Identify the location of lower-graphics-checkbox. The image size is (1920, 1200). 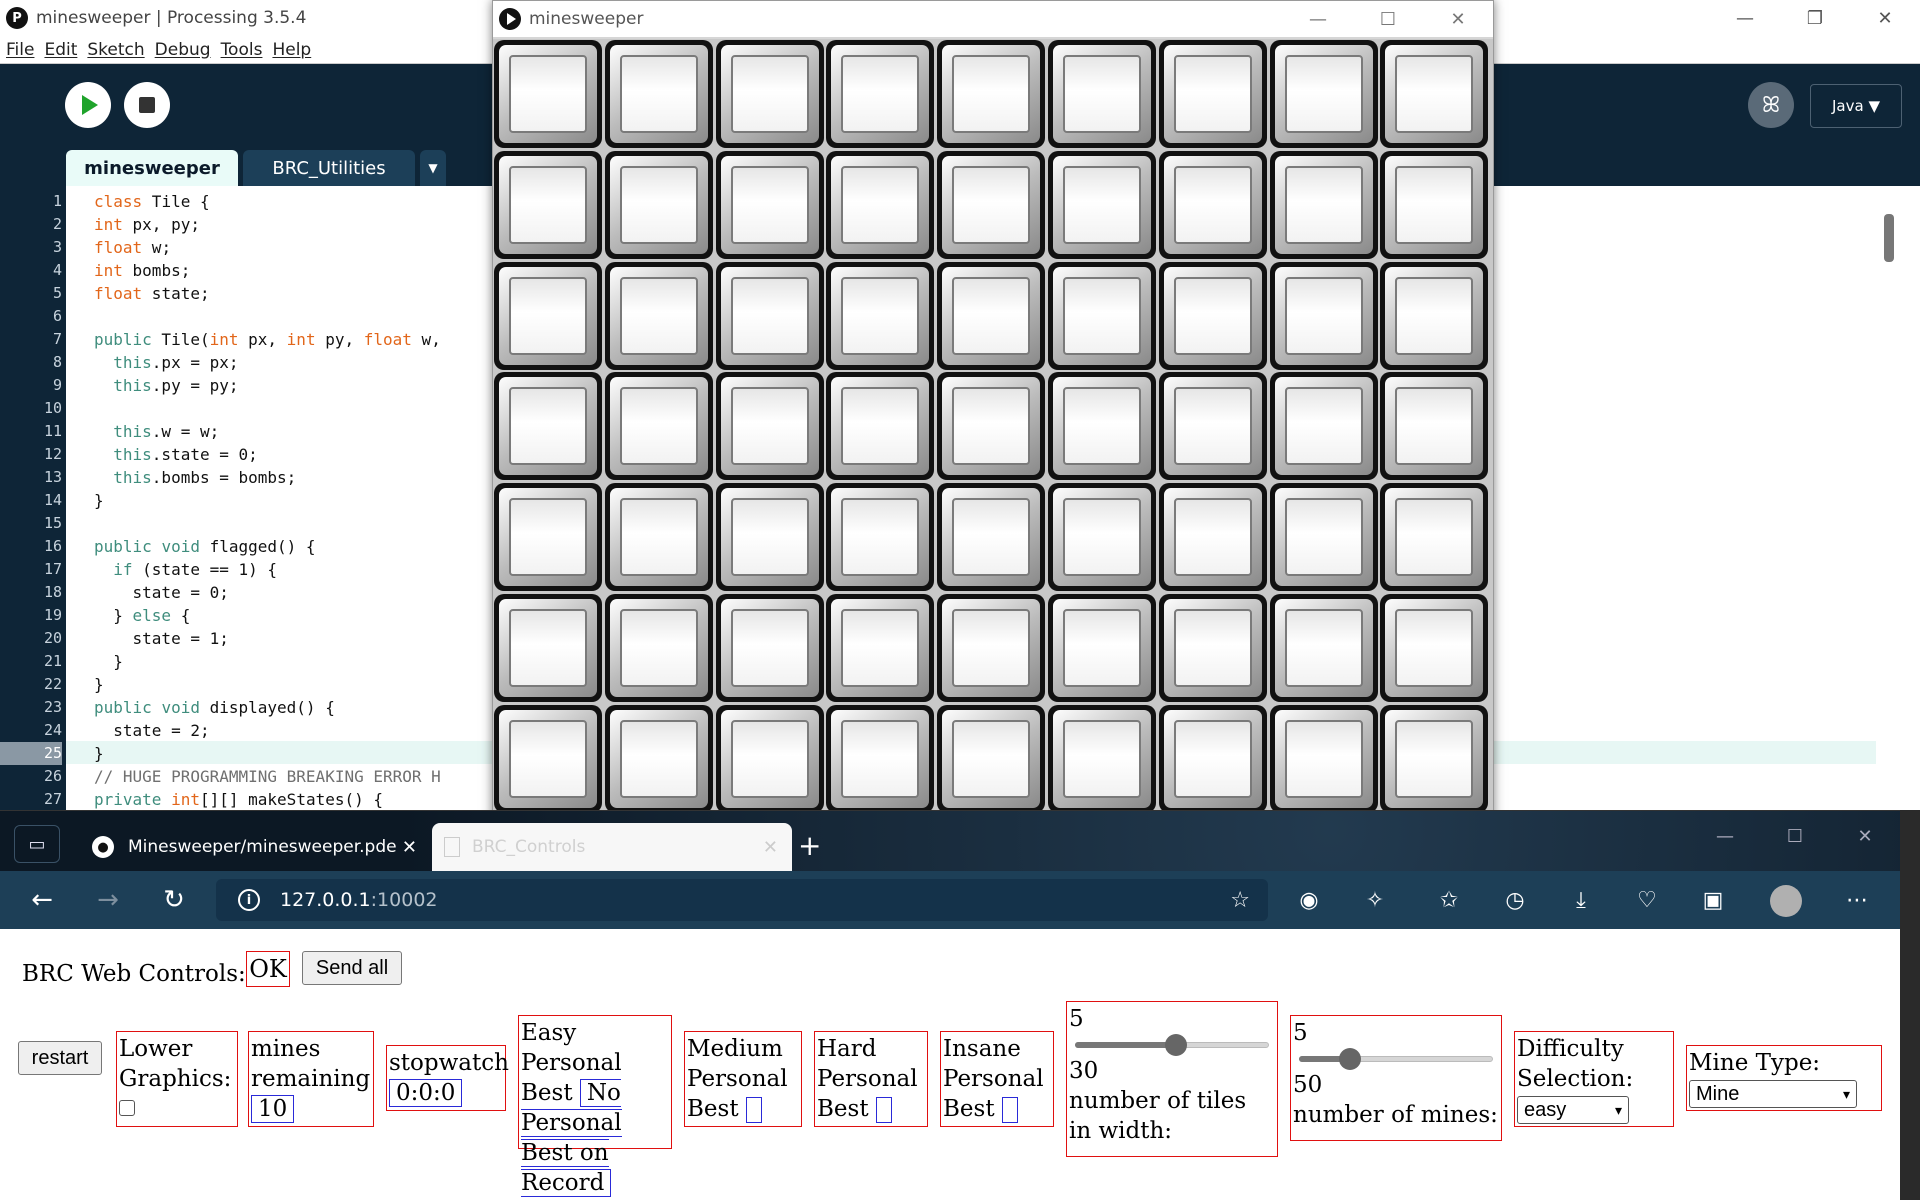
(127, 1108).